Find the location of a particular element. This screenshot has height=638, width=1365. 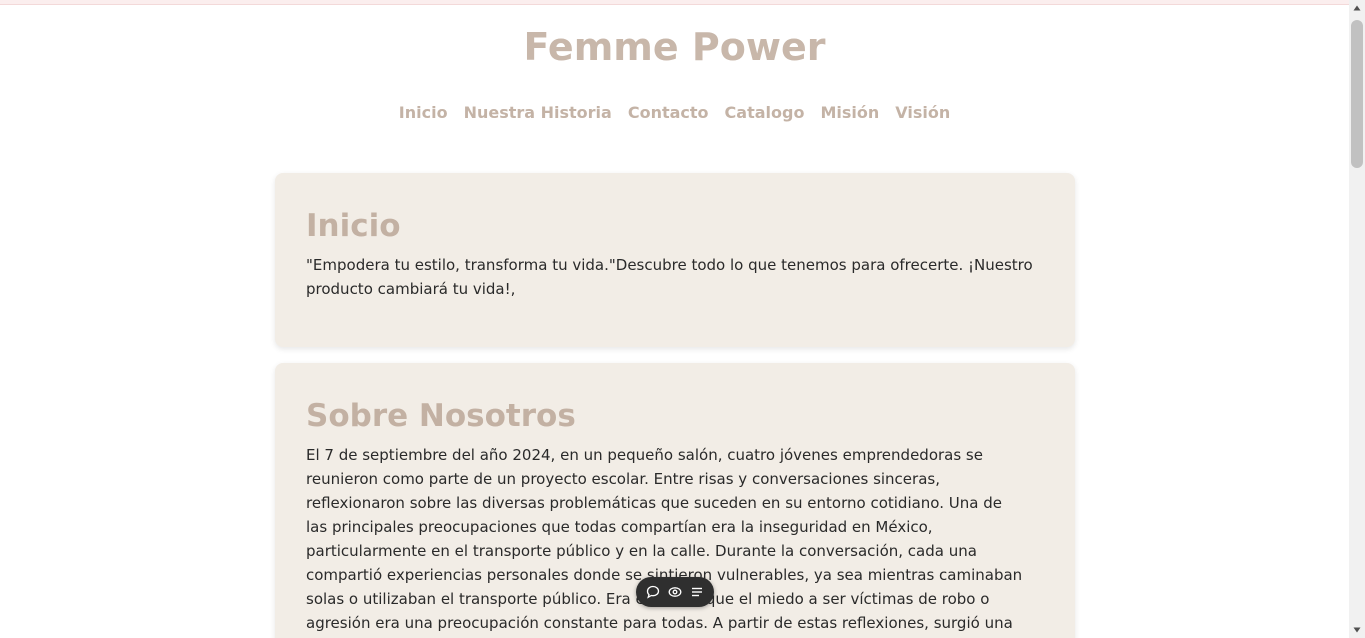

nav-link-catalogo: Catalogo is located at coordinates (765, 113).